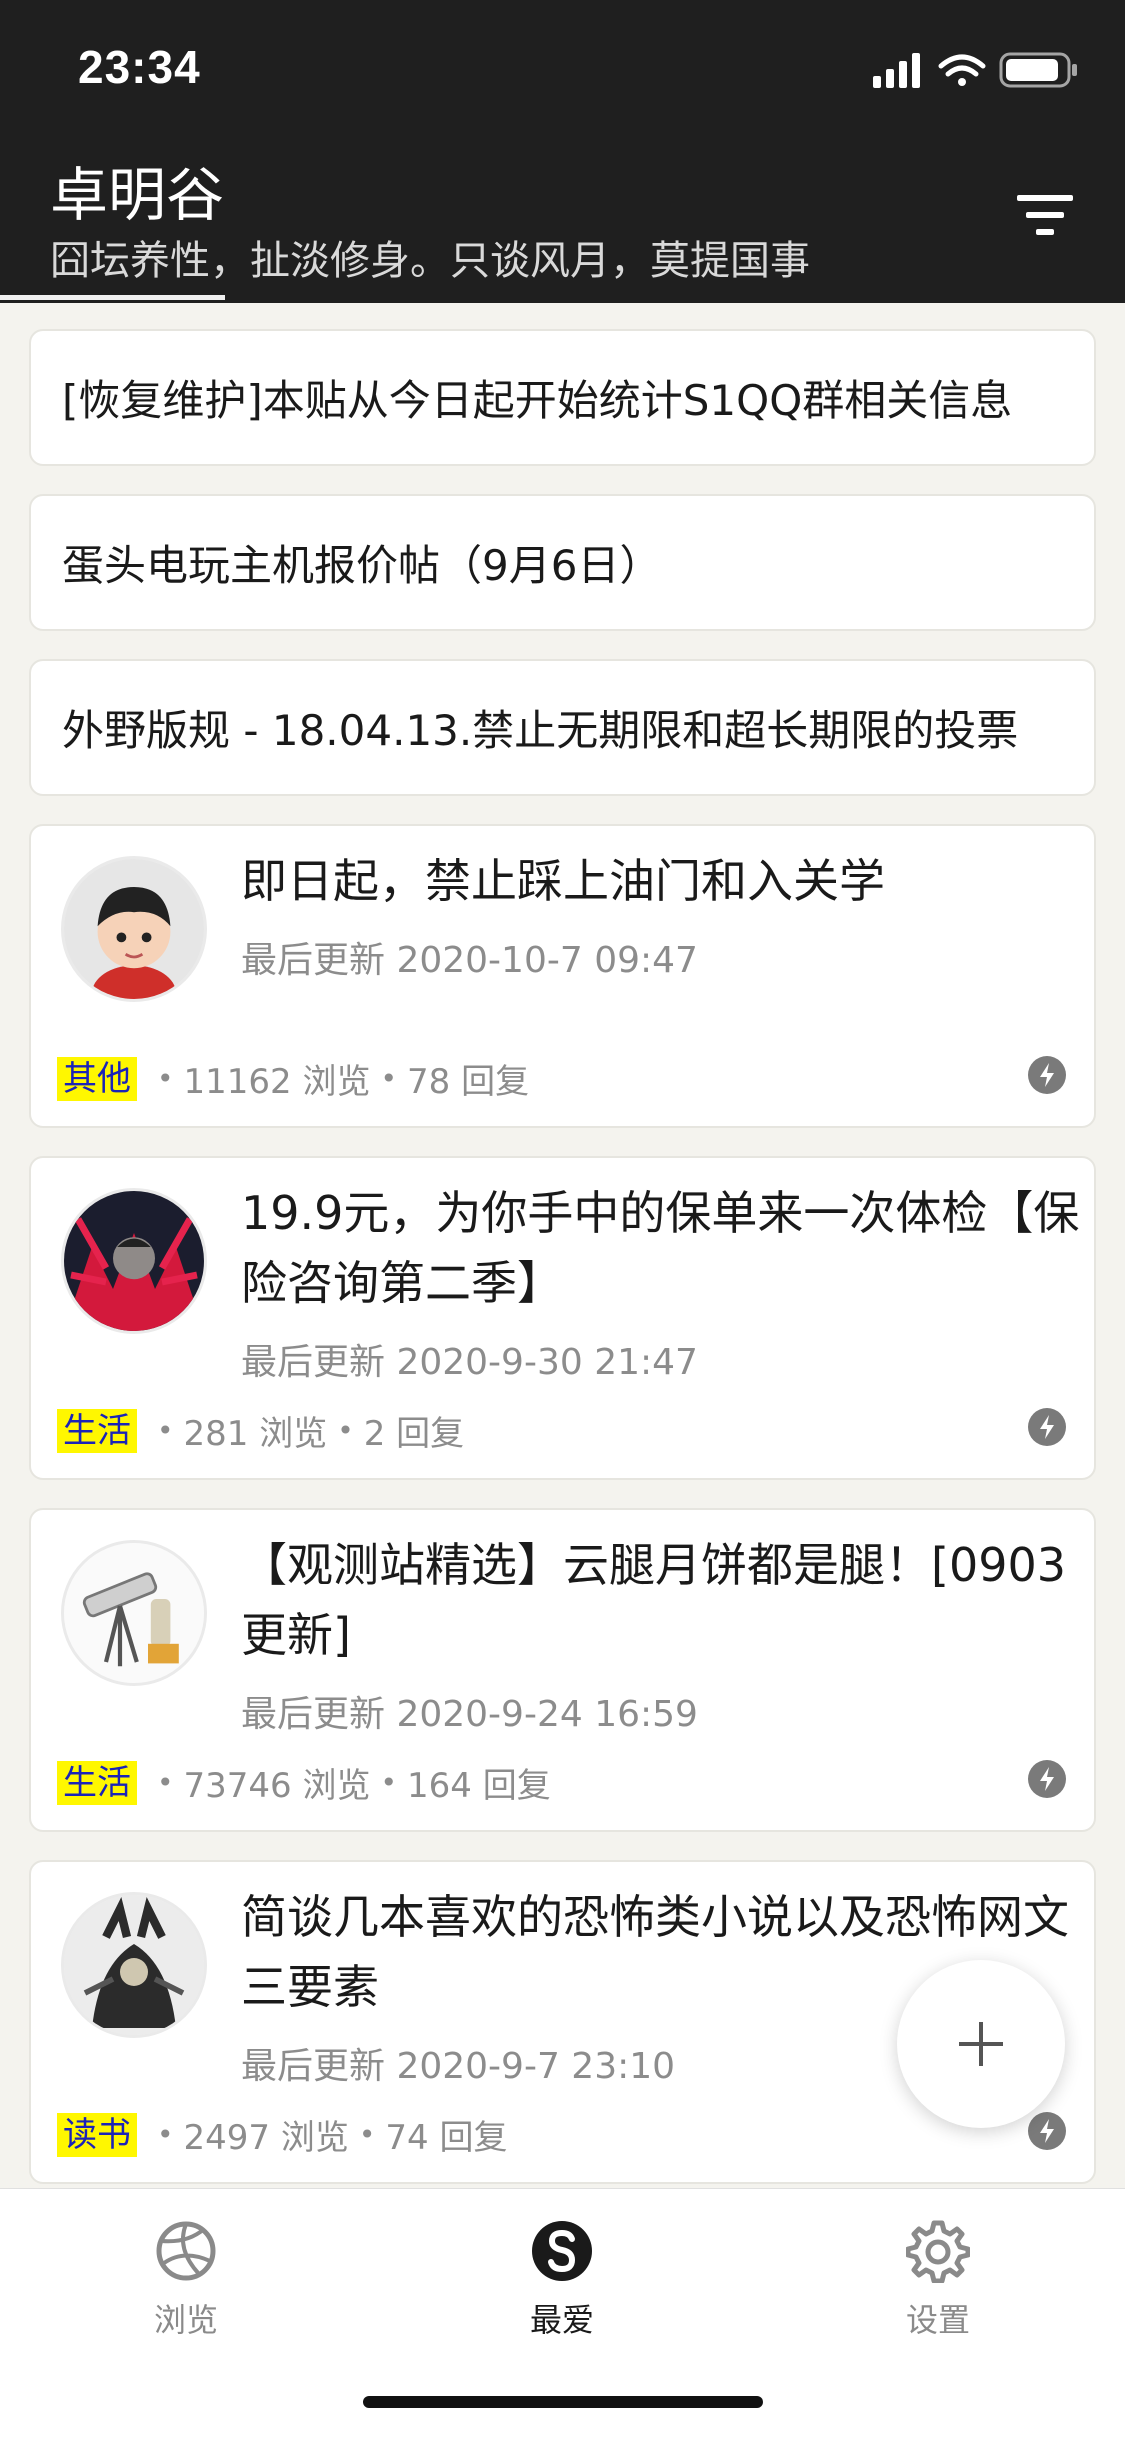  I want to click on new-thread-button, so click(981, 2044).